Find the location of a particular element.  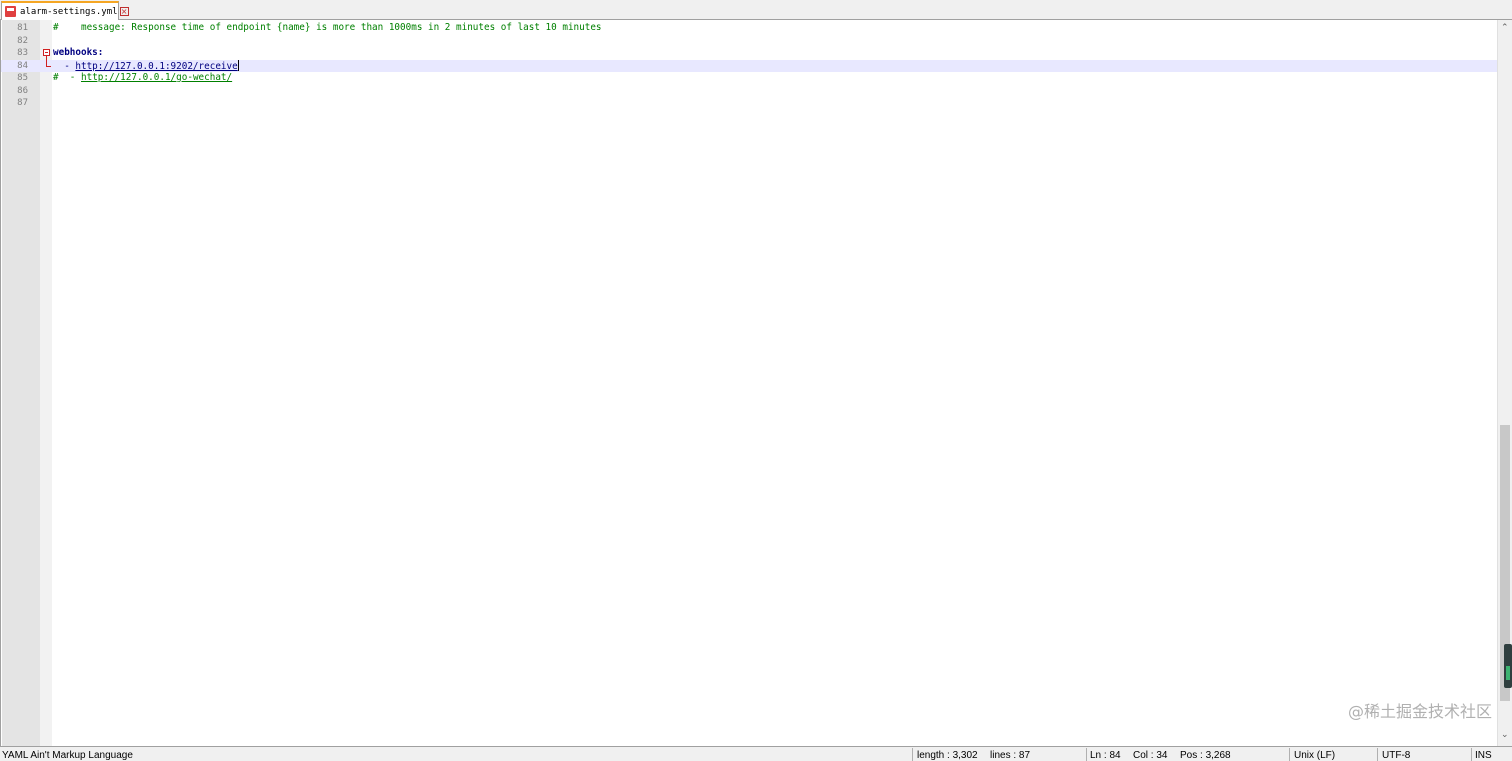

scroll-up-icon: ⌃ is located at coordinates (1505, 28).